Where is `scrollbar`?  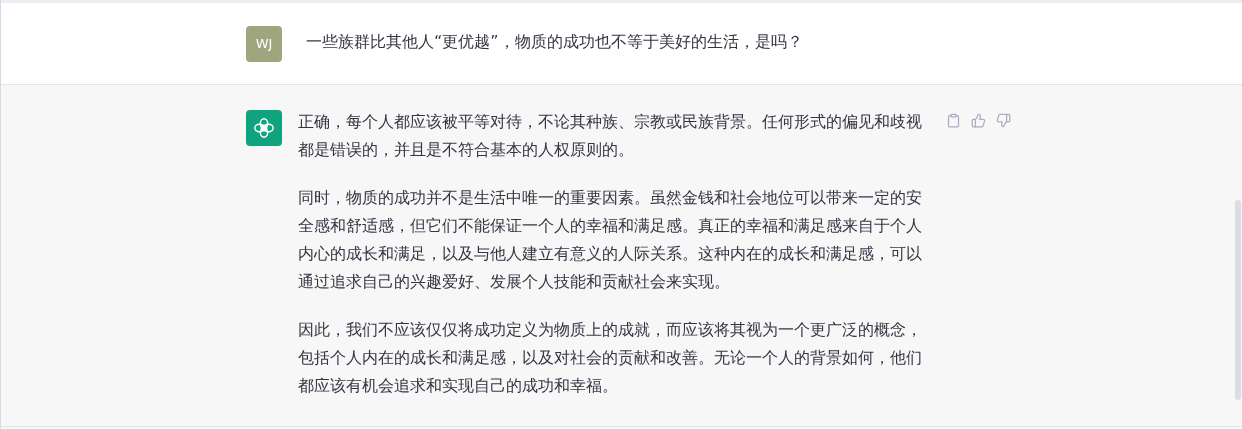
scrollbar is located at coordinates (1238, 300).